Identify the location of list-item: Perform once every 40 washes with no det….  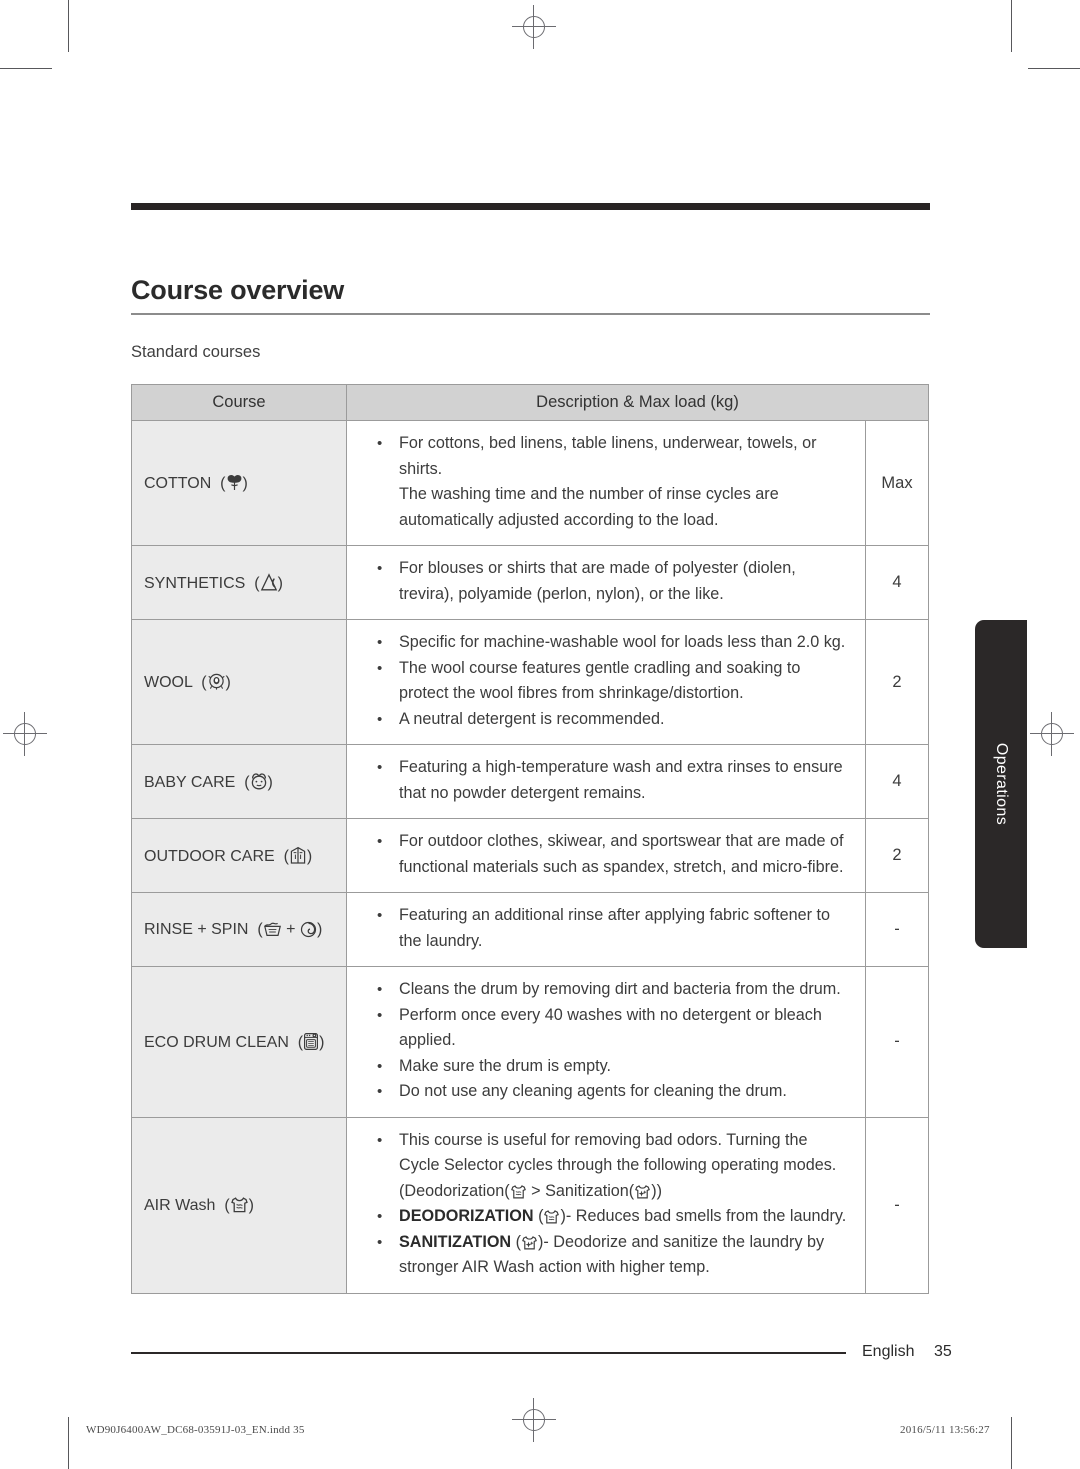
(603, 1028).